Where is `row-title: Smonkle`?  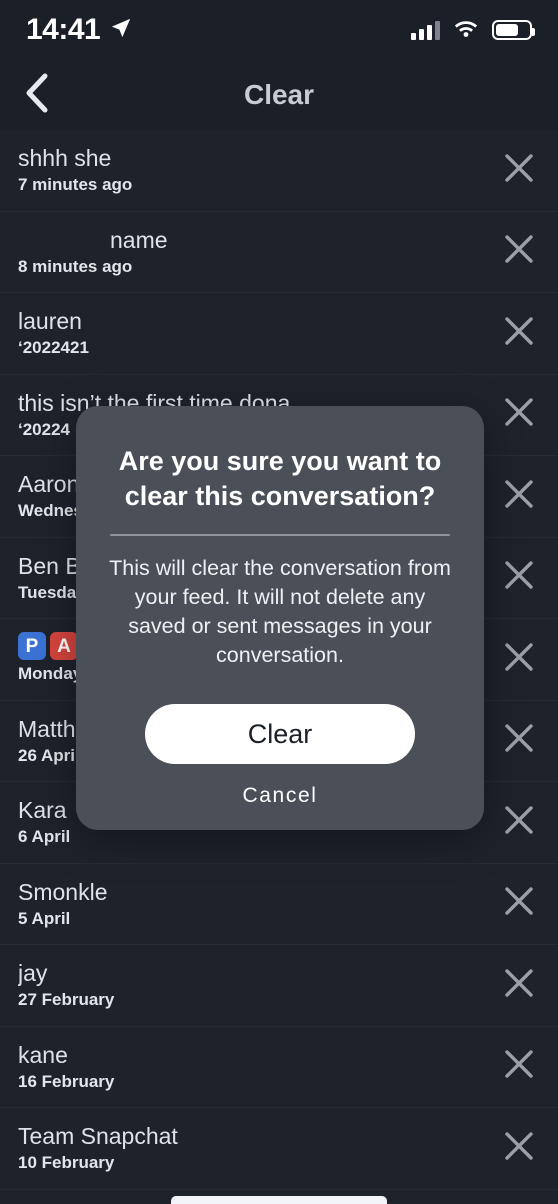 row-title: Smonkle is located at coordinates (63, 891).